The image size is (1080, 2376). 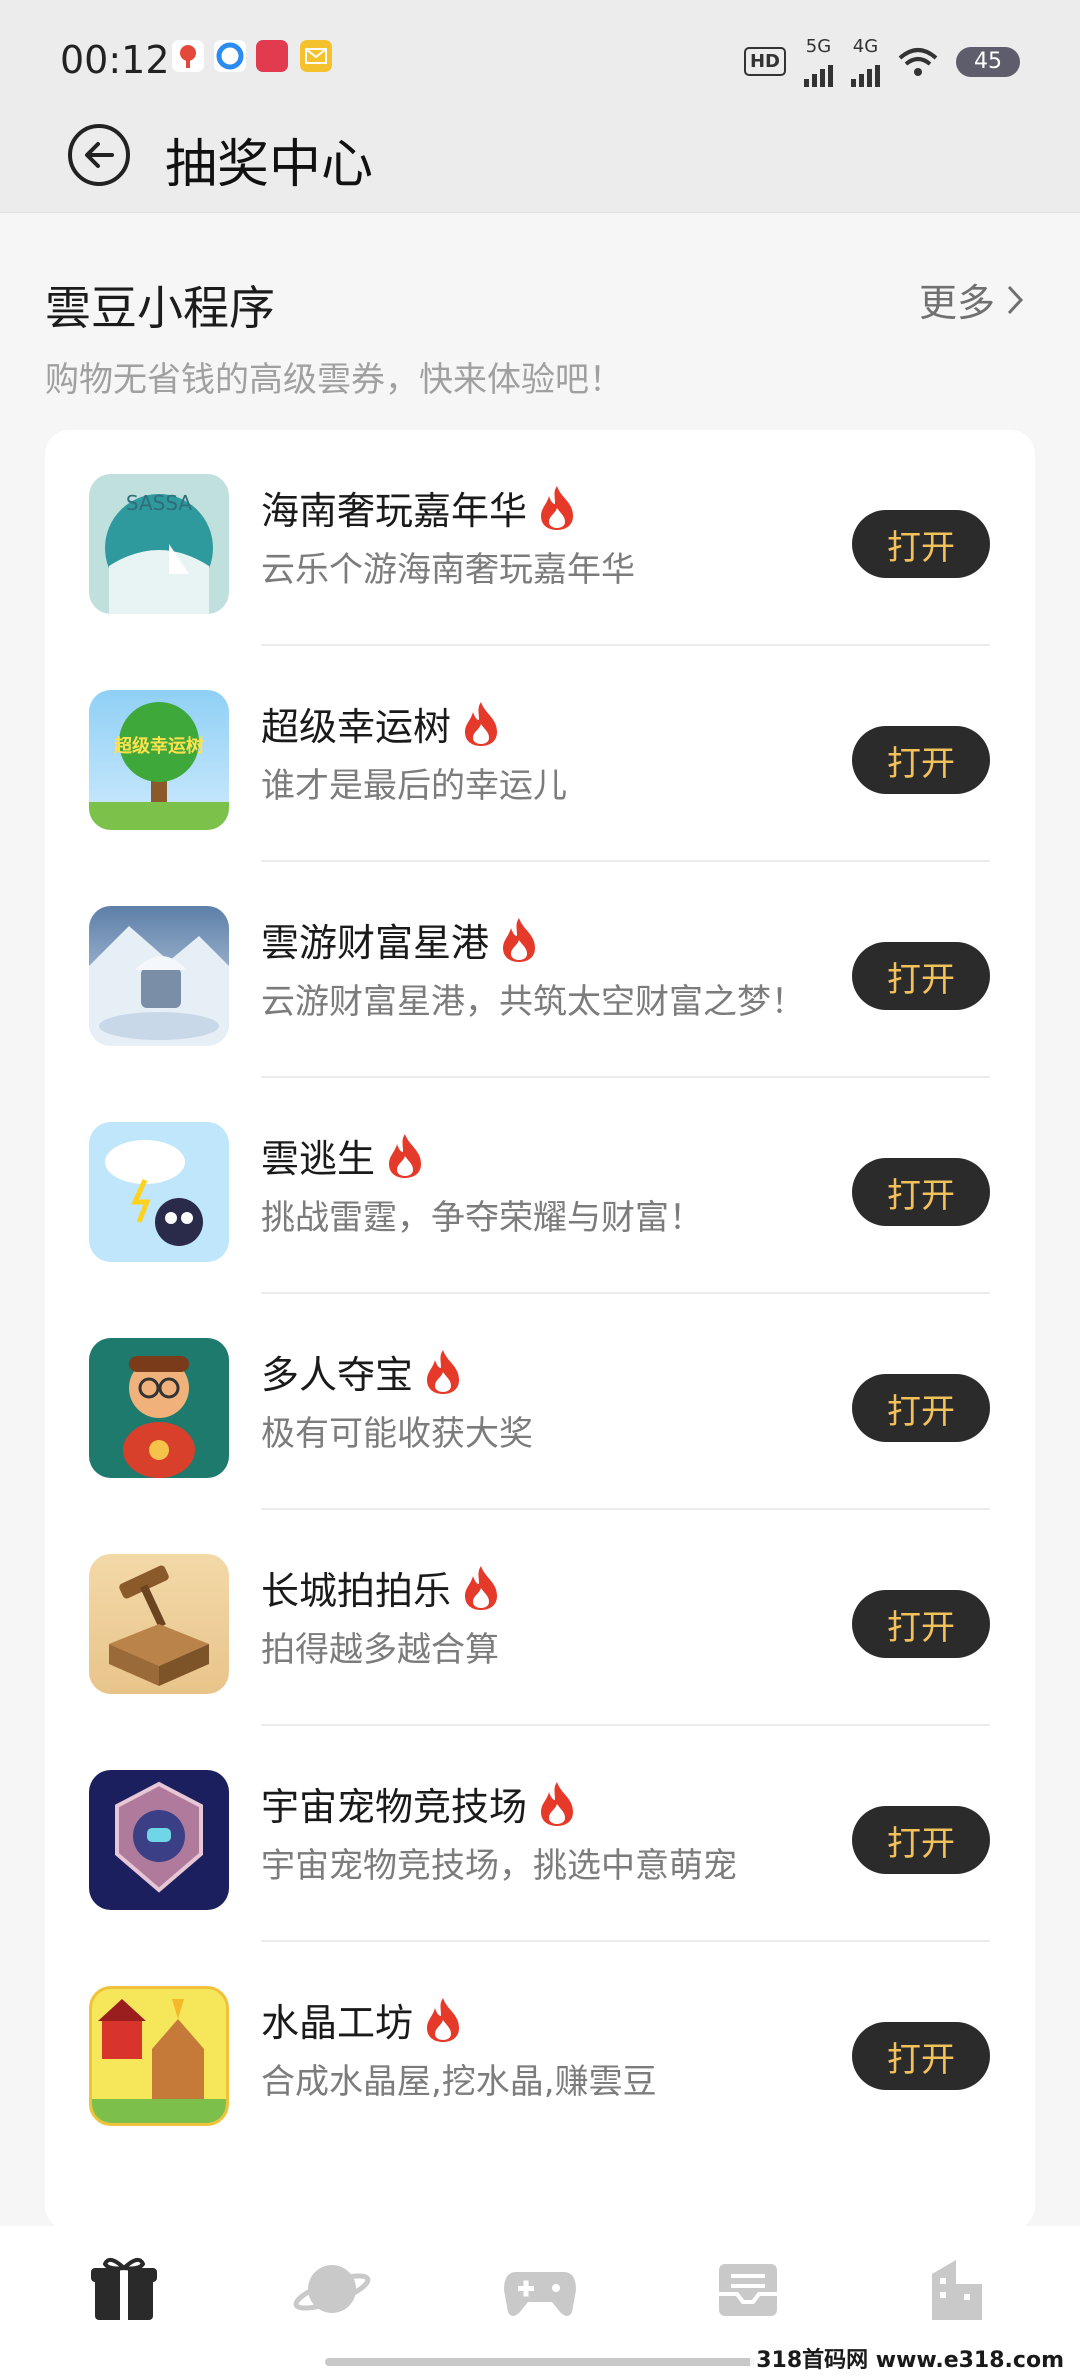 What do you see at coordinates (533, 1002) in the screenshot?
I see `app-description: 云游财富星港，共筑太空财富之梦！` at bounding box center [533, 1002].